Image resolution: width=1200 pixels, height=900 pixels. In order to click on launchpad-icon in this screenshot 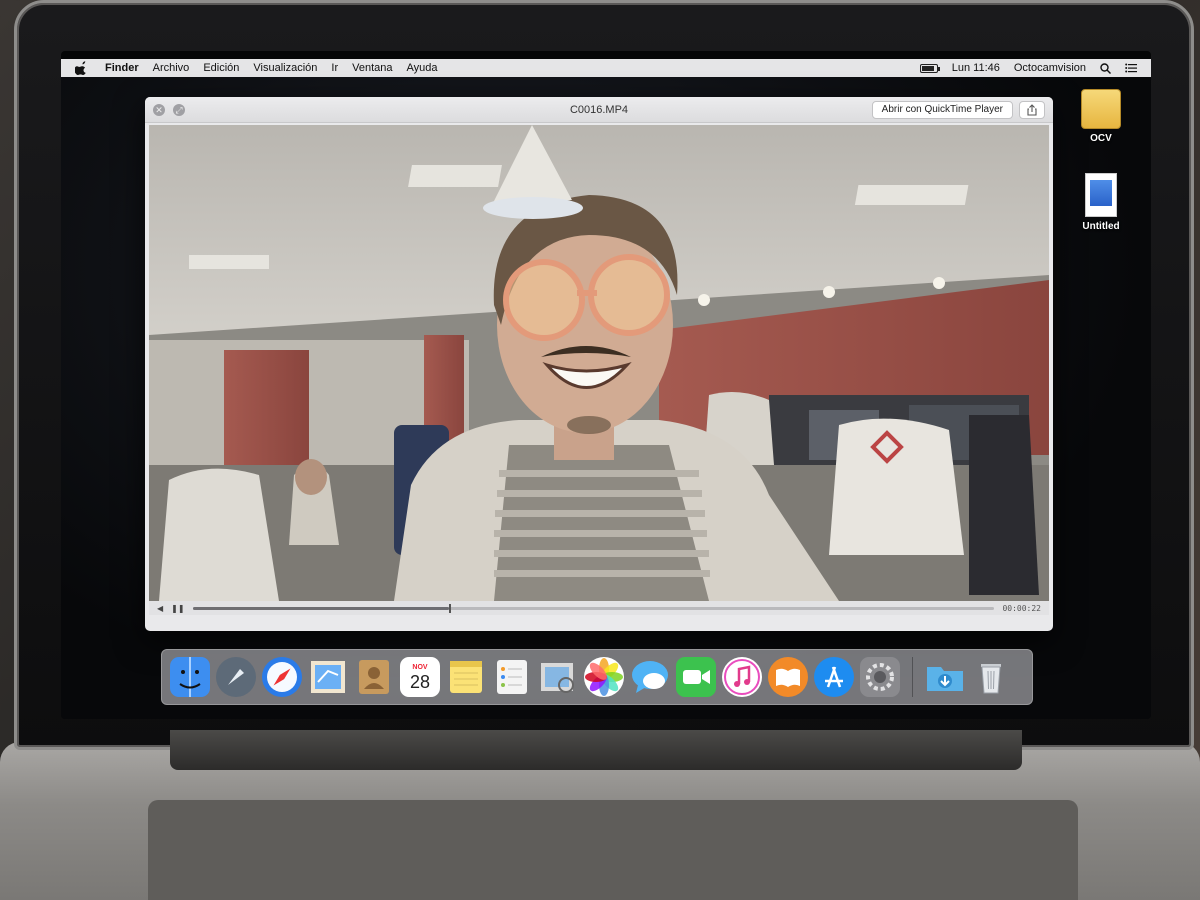, I will do `click(236, 677)`.